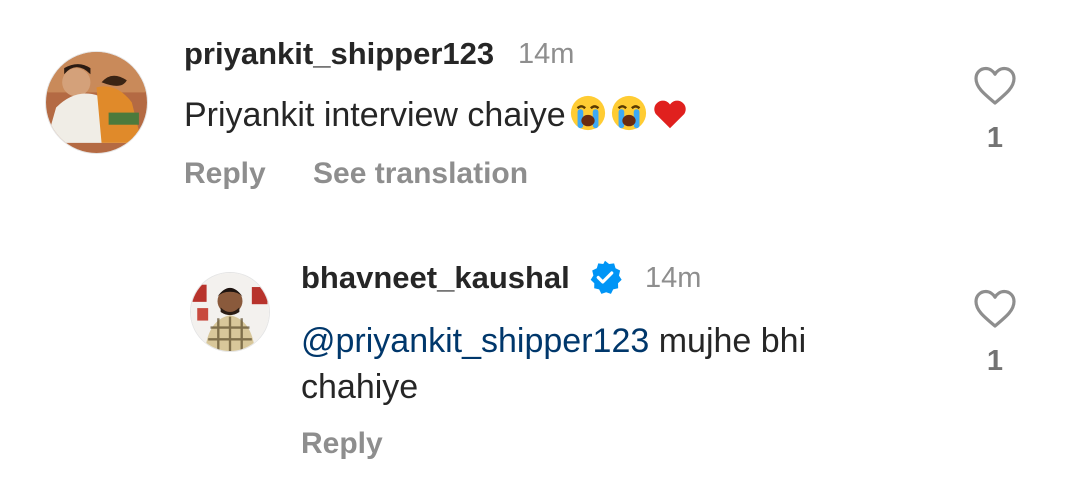 This screenshot has height=498, width=1079. Describe the element at coordinates (435, 278) in the screenshot. I see `comment-username: bhavneet_kaushal` at that location.